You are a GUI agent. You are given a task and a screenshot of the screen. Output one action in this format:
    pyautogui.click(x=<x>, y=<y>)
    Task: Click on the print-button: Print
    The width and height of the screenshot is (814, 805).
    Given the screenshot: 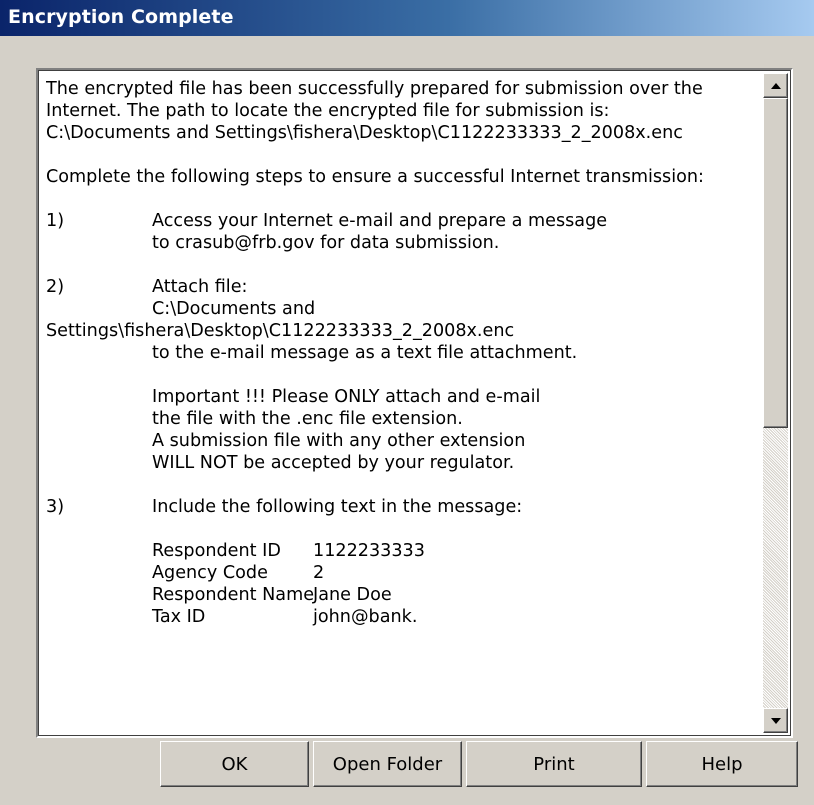 What is the action you would take?
    pyautogui.click(x=554, y=764)
    